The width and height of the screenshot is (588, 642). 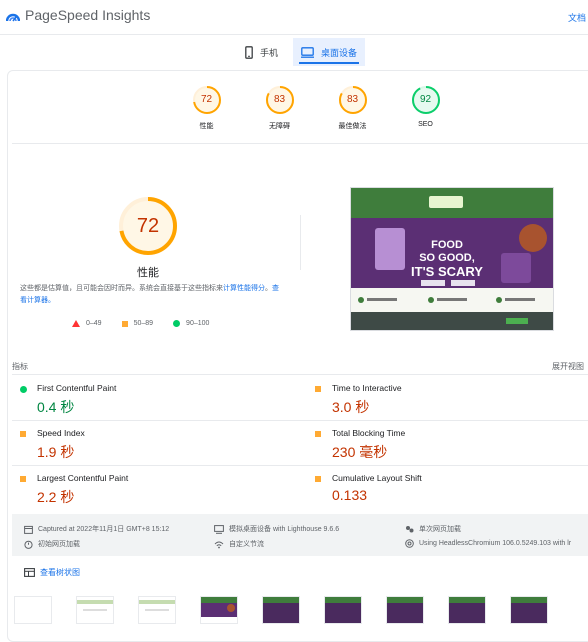 What do you see at coordinates (425, 124) in the screenshot?
I see `gauge-label: SEO` at bounding box center [425, 124].